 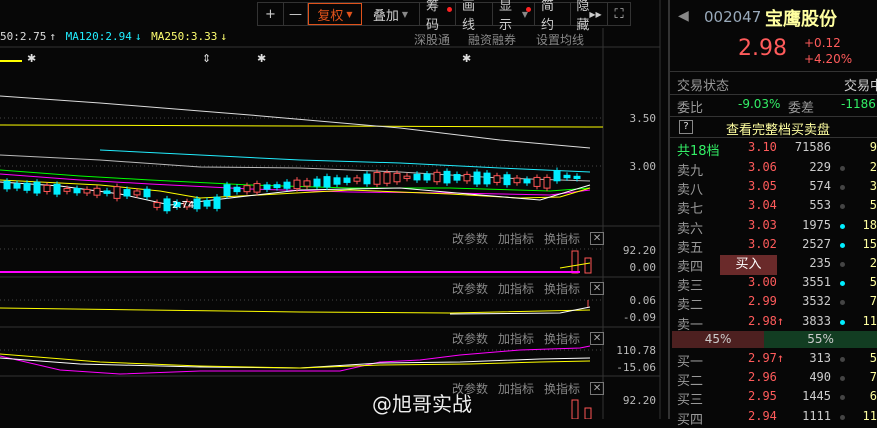 I want to click on ask-row: 卖八 3.05 574 3, so click(x=773, y=188).